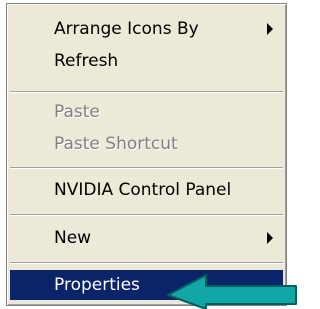  I want to click on menu-item-label: Paste Shortcut, so click(116, 144).